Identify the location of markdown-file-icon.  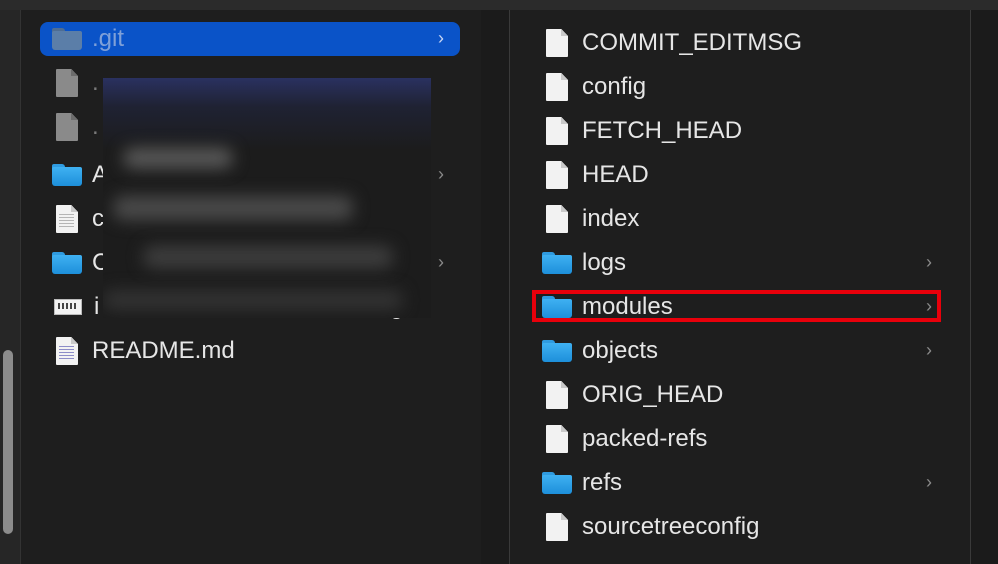
(67, 351).